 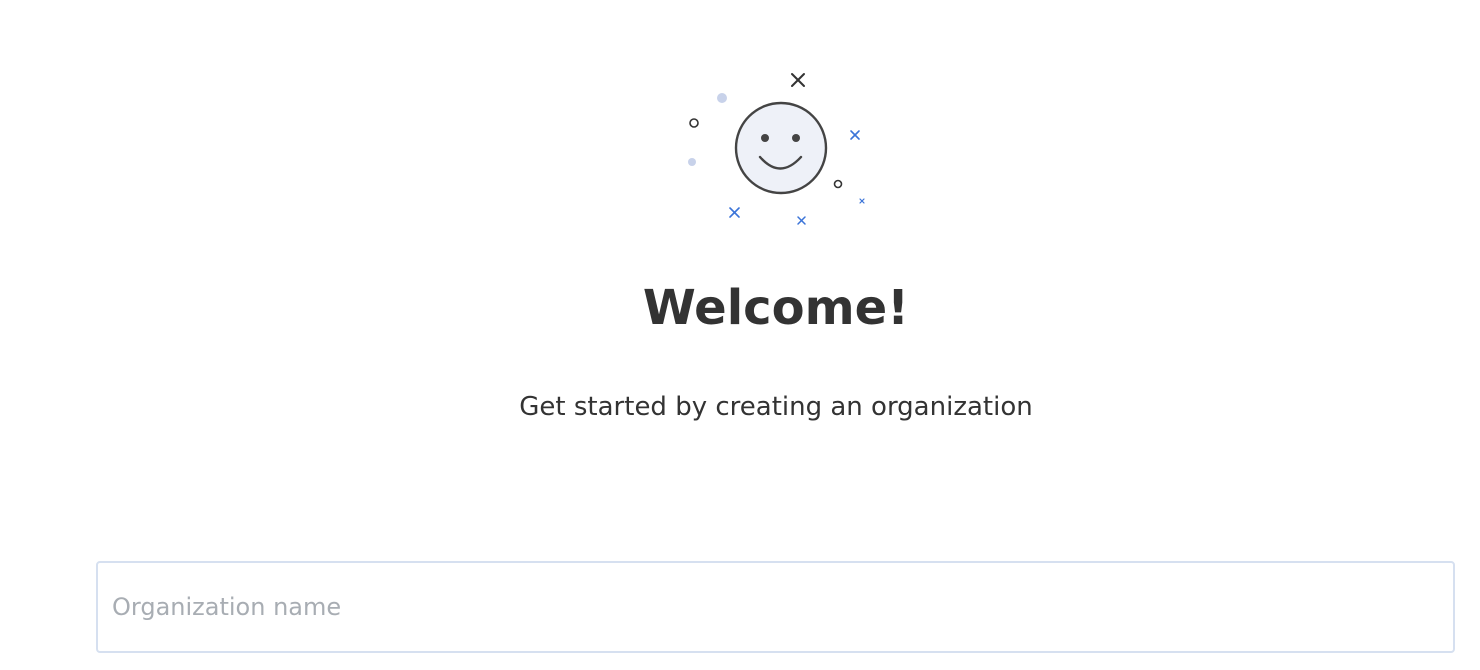 I want to click on welcome-subtitle: Get started by creating an organization, so click(x=776, y=407).